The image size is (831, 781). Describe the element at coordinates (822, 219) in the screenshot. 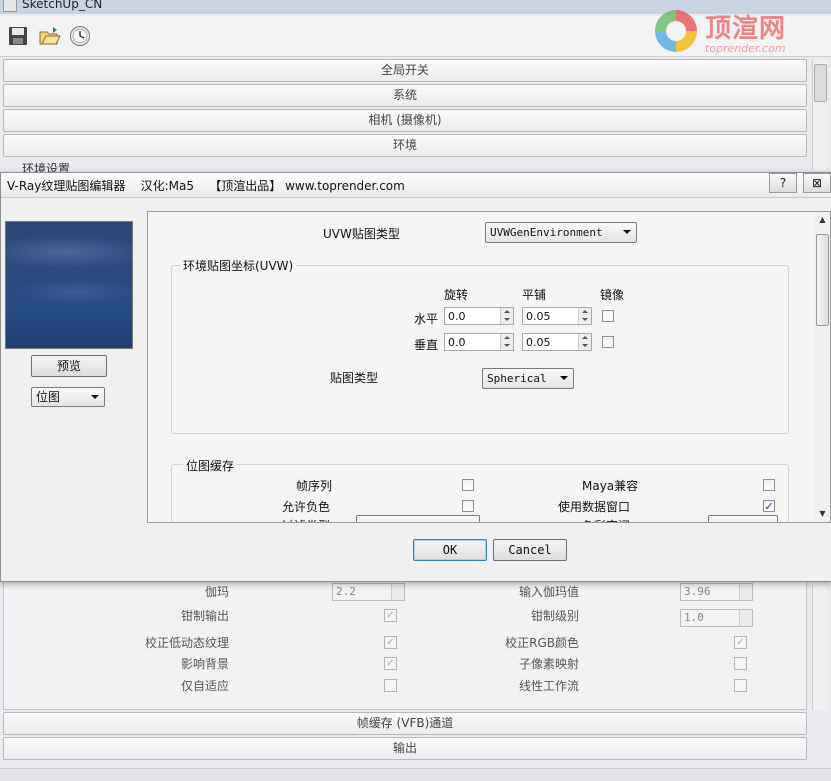

I see `scroll-up-arrow-icon: ▲` at that location.